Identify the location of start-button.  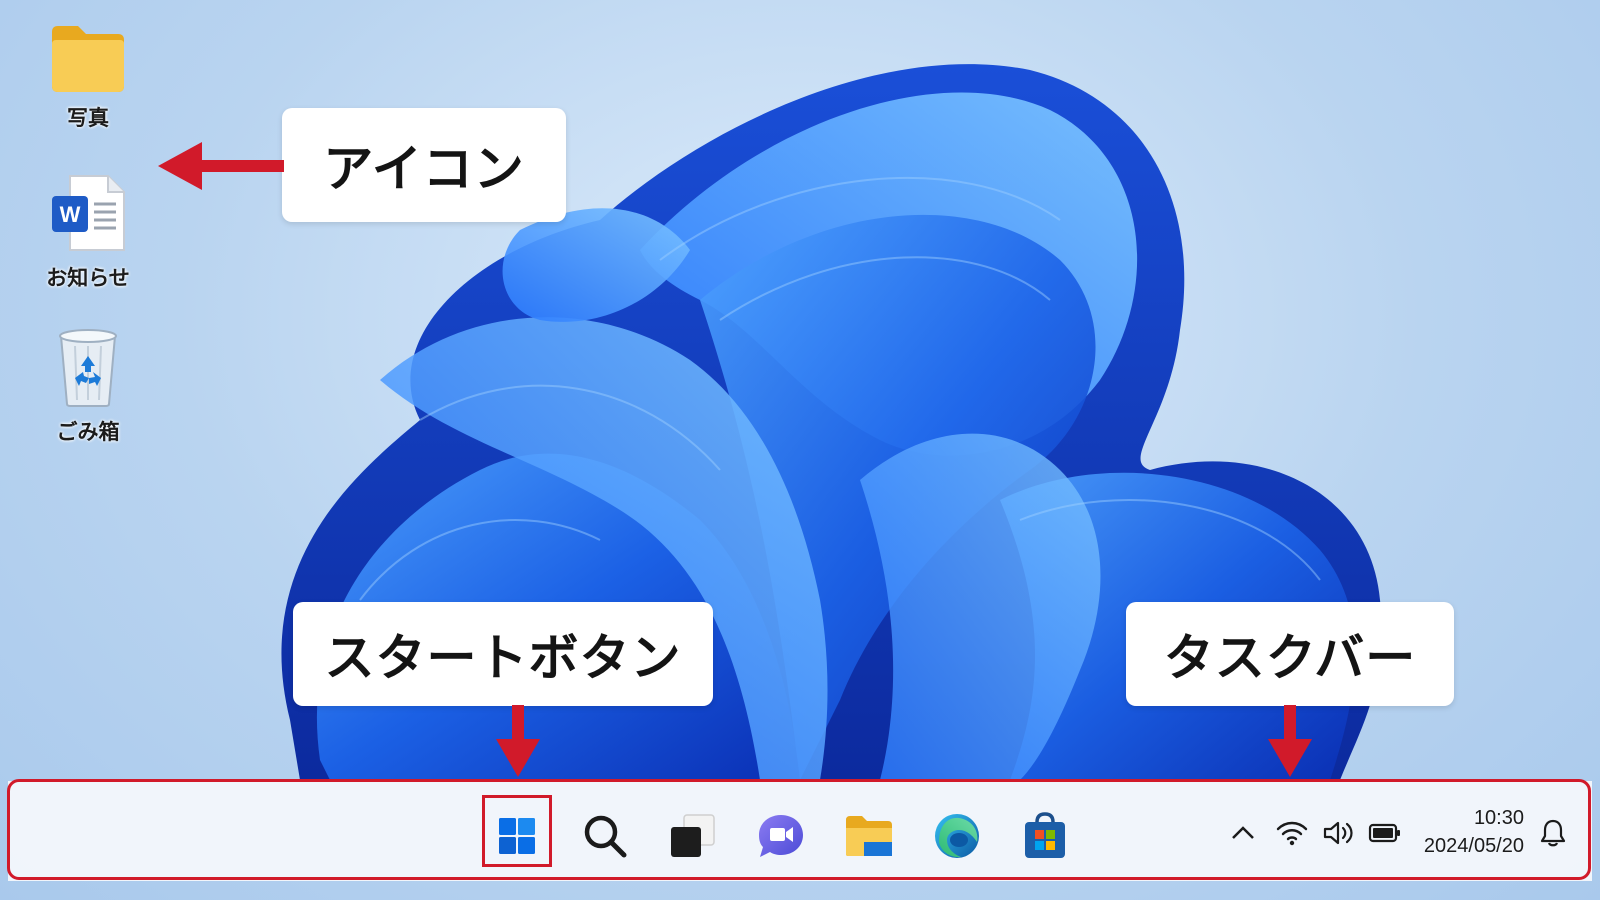
(517, 836).